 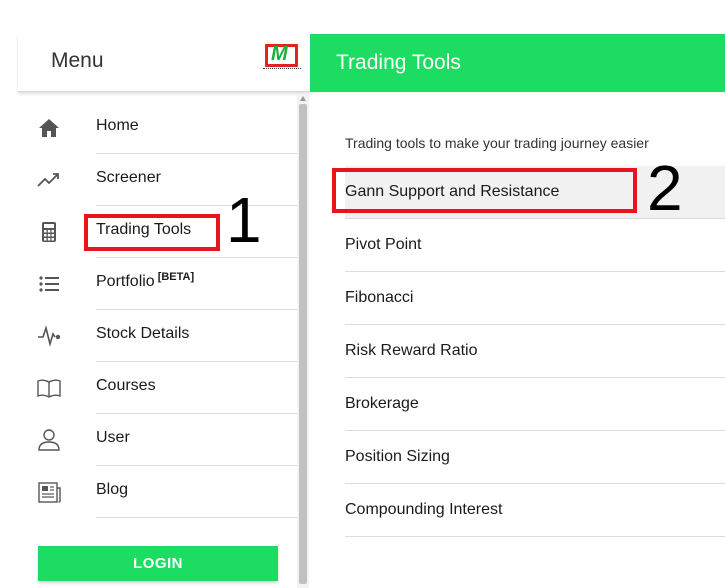 I want to click on tool-label: Compounding Interest, so click(x=424, y=509).